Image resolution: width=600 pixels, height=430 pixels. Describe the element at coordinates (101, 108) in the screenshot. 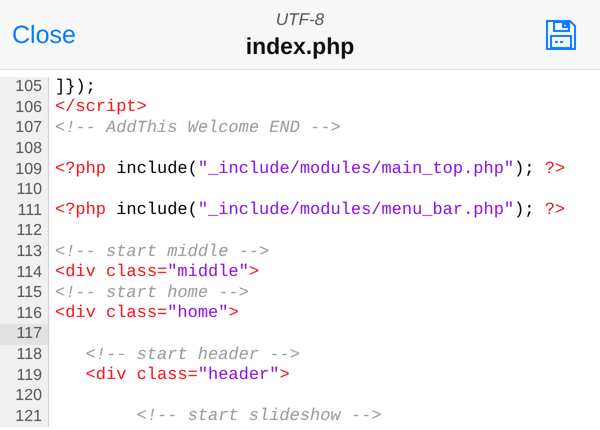

I see `code-line: </script>` at that location.